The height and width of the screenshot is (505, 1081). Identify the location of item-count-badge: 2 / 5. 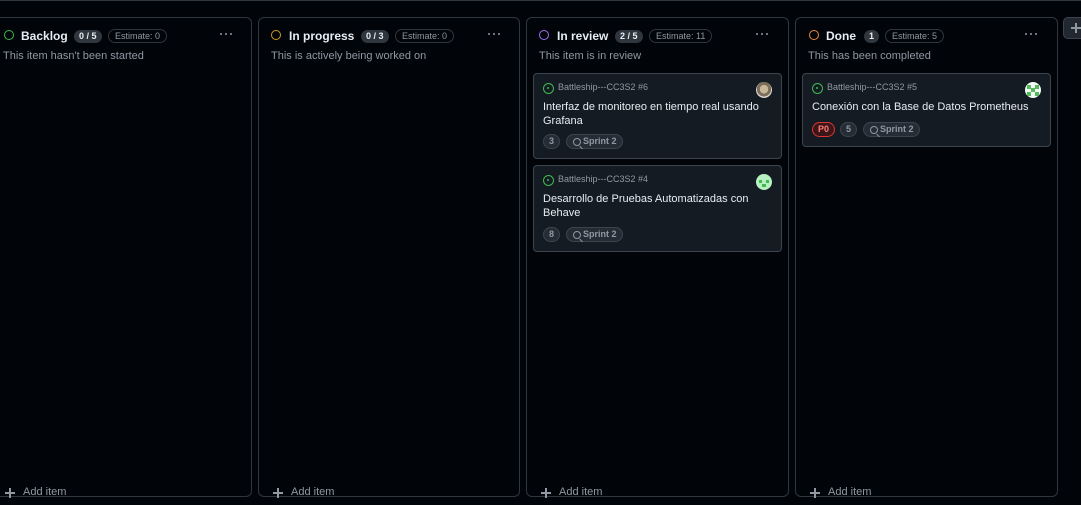
(629, 36).